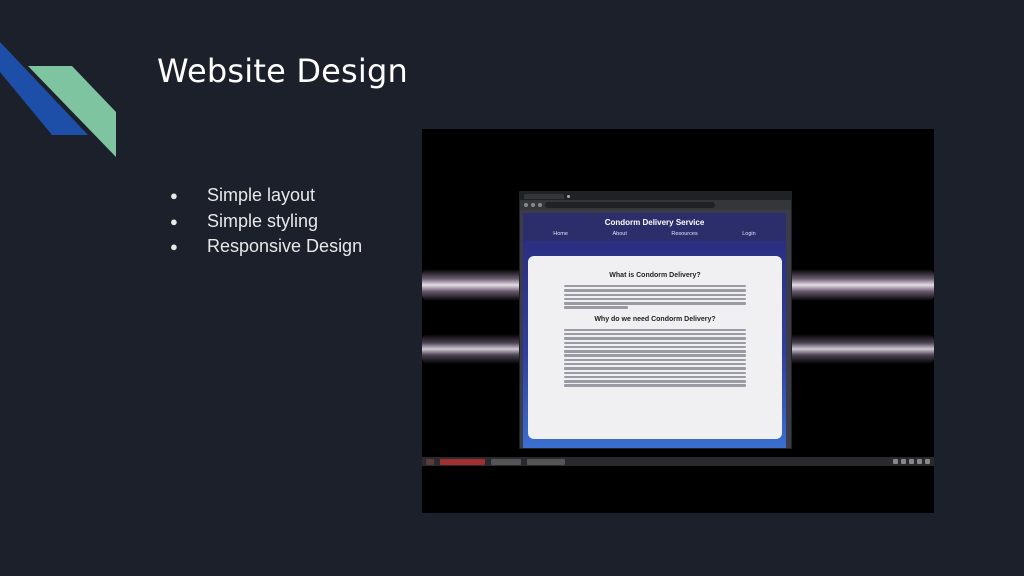 This screenshot has height=576, width=1024. I want to click on bullet-item: ● Simple styling, so click(266, 222).